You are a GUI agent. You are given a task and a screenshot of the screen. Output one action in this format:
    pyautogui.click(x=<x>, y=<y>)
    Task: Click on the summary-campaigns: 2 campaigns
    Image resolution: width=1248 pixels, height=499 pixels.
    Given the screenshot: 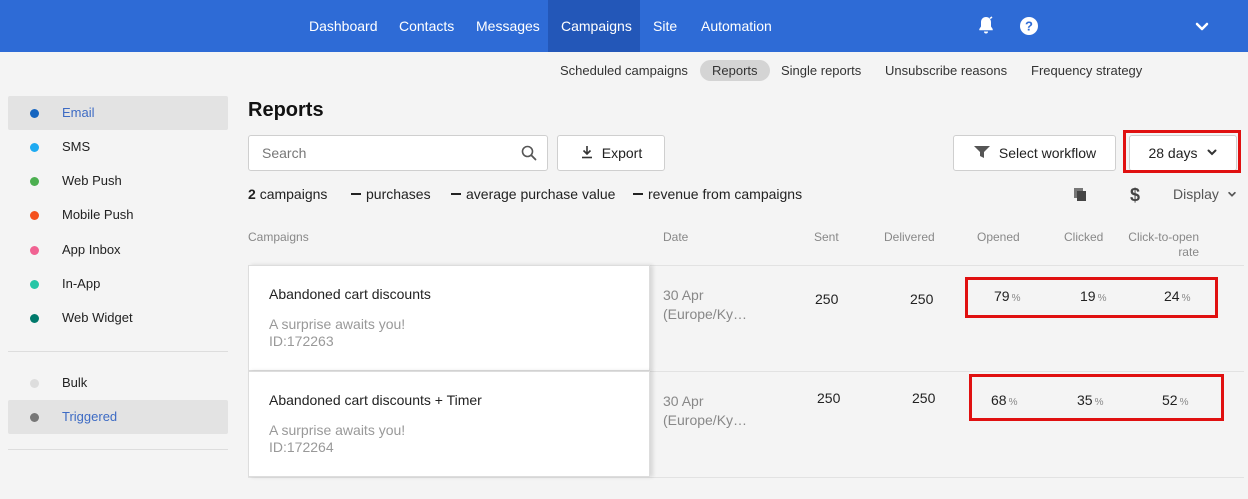 What is the action you would take?
    pyautogui.click(x=287, y=194)
    